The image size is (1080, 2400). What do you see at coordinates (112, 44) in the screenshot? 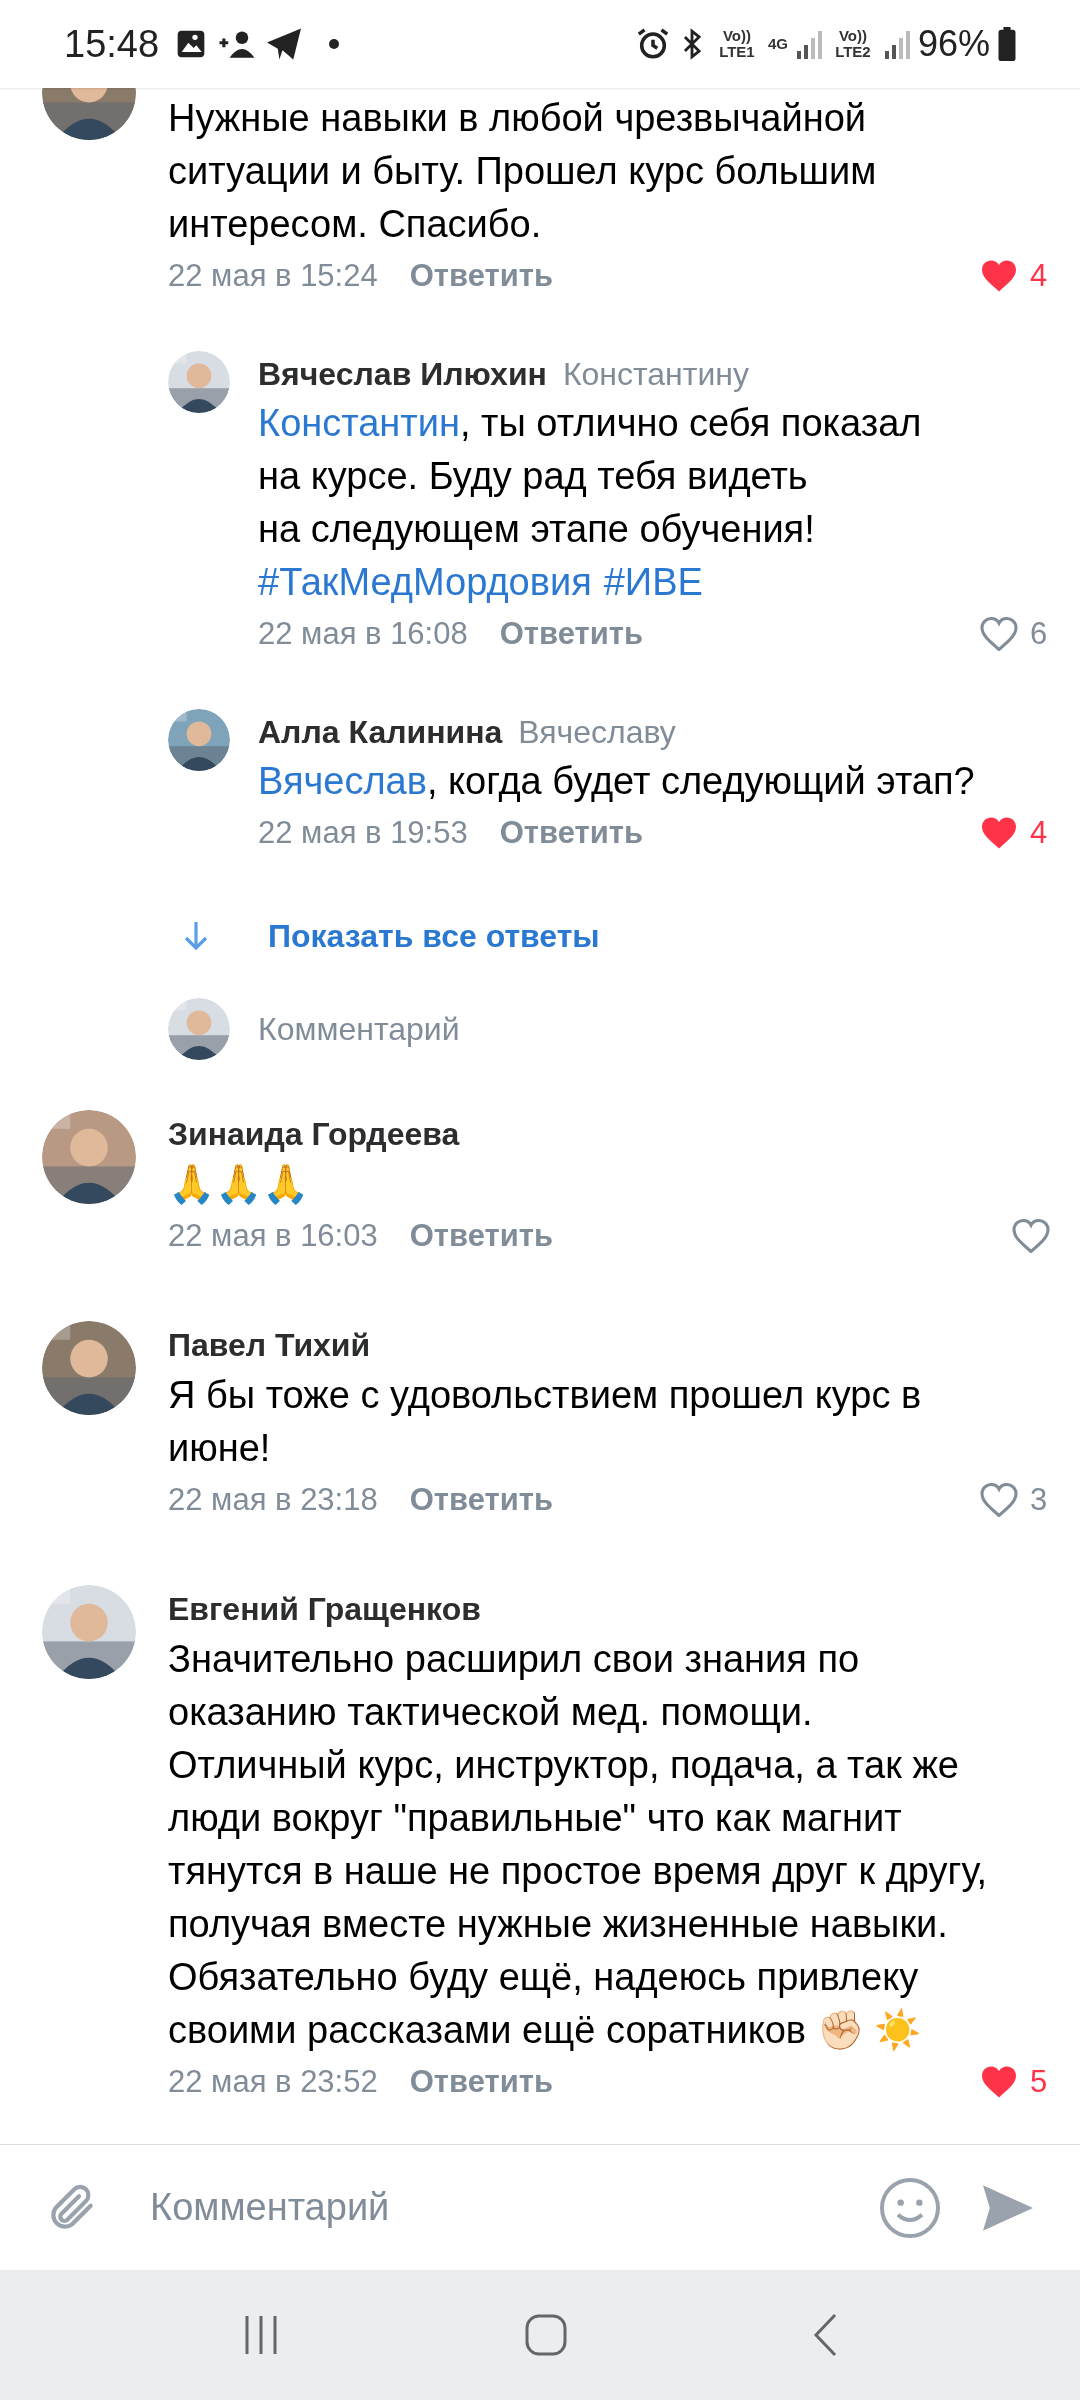
I see `clock: 15:48` at bounding box center [112, 44].